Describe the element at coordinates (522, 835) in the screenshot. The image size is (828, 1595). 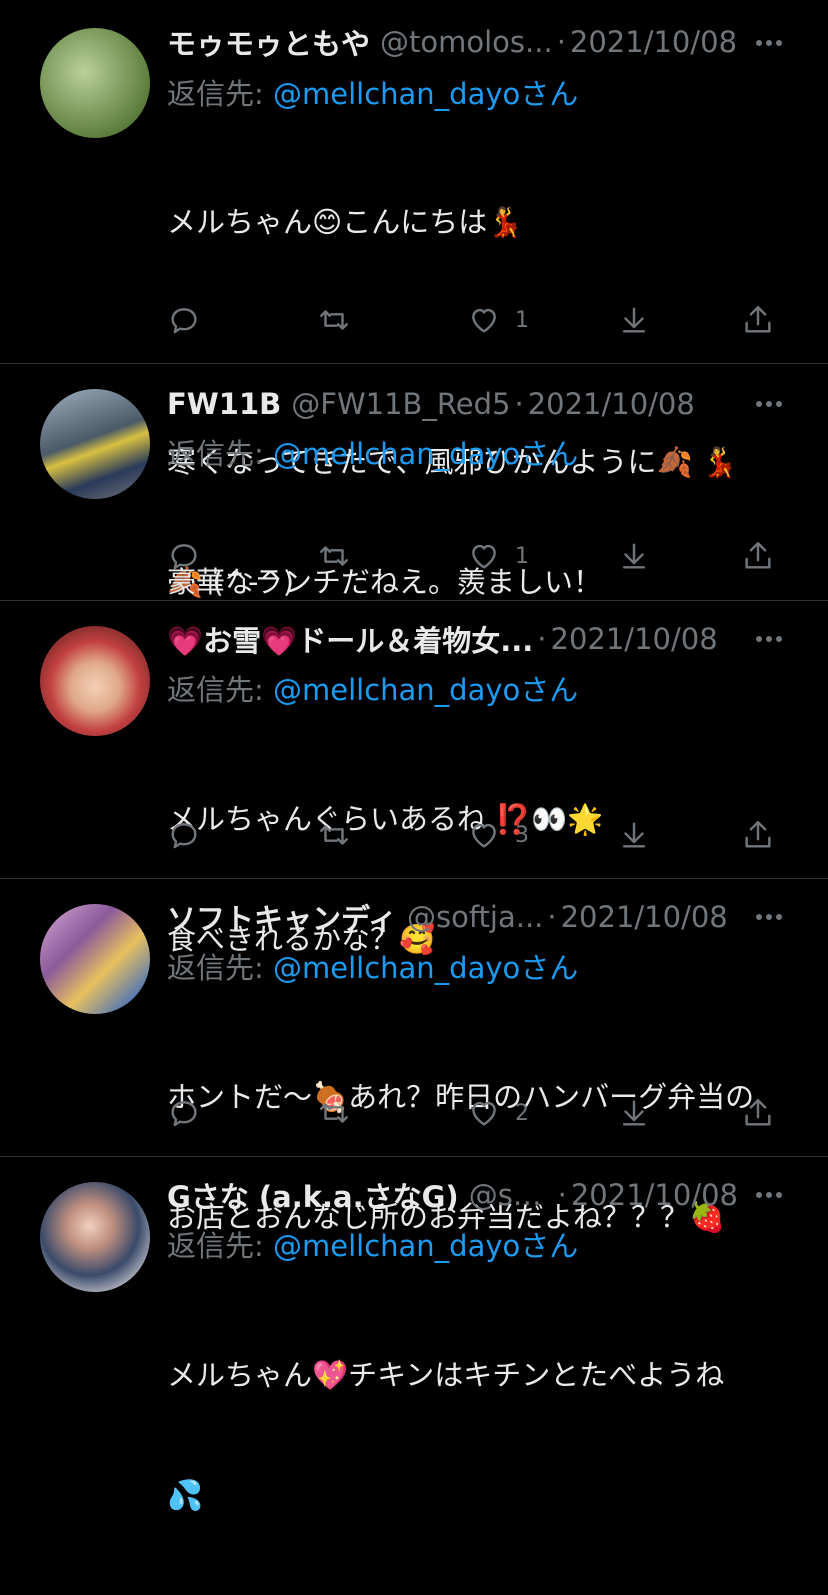
I see `like-count: 3` at that location.